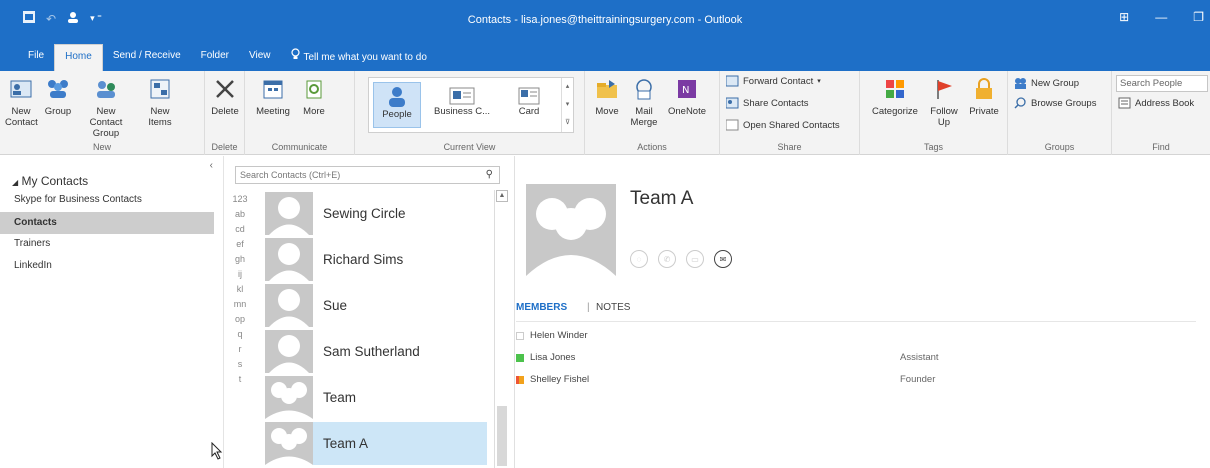 Image resolution: width=1210 pixels, height=468 pixels. Describe the element at coordinates (273, 96) in the screenshot. I see `meeting-button: Meeting` at that location.